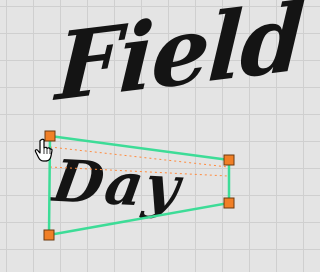  I want to click on guide-line-middle, so click(139, 171).